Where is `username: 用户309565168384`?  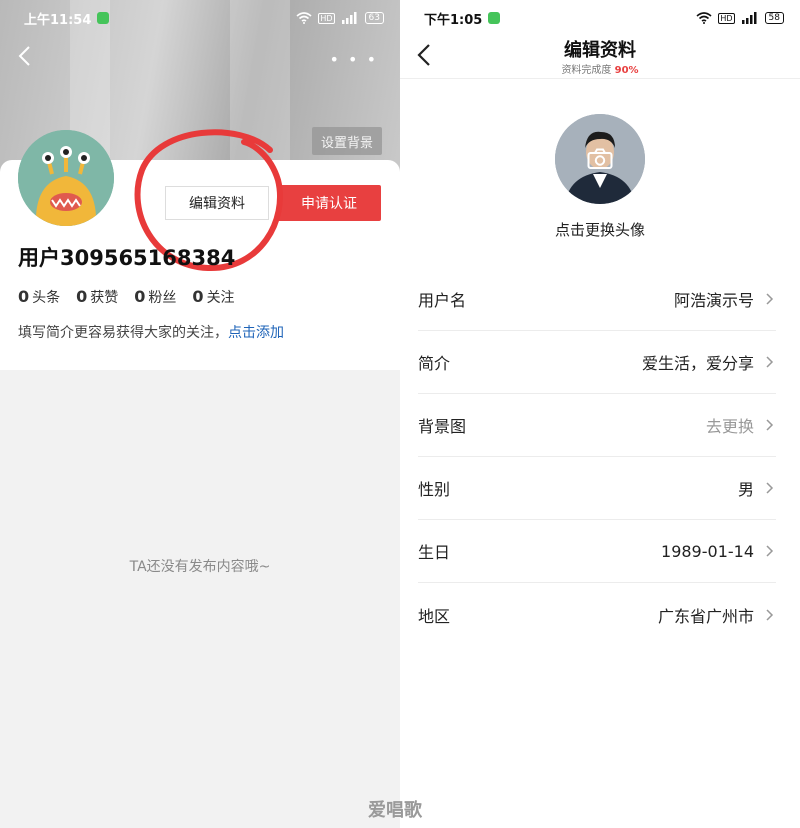
username: 用户309565168384 is located at coordinates (126, 257).